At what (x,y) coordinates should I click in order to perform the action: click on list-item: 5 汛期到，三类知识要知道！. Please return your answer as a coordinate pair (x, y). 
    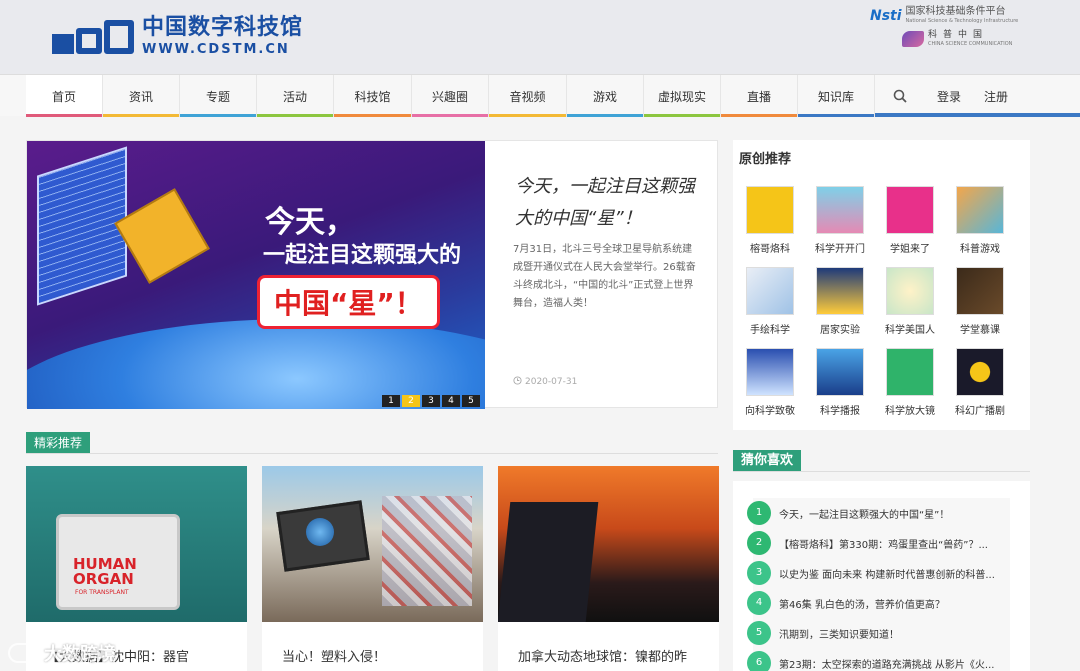
    Looking at the image, I should click on (878, 633).